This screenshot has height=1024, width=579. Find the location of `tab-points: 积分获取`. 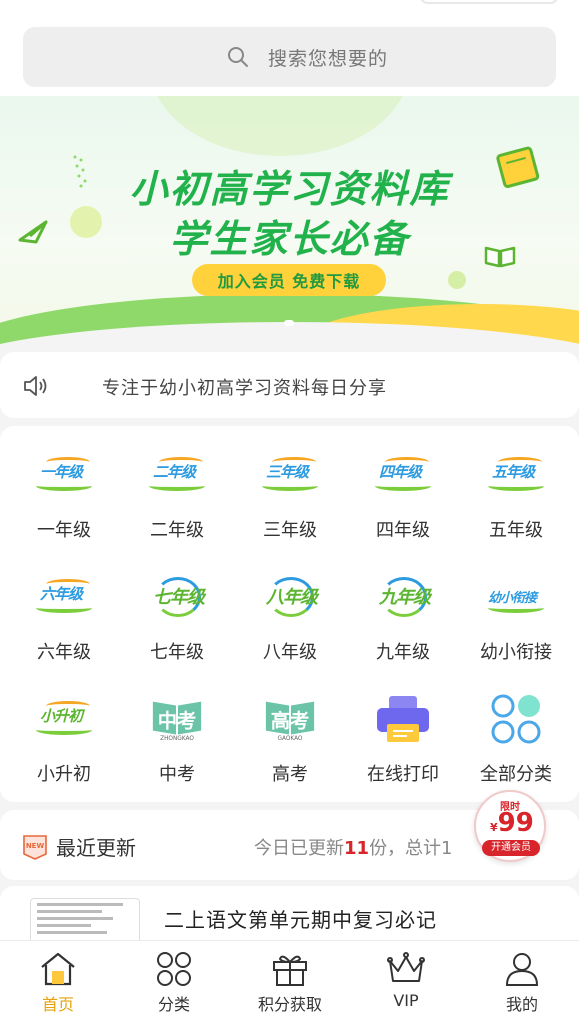

tab-points: 积分获取 is located at coordinates (290, 982).